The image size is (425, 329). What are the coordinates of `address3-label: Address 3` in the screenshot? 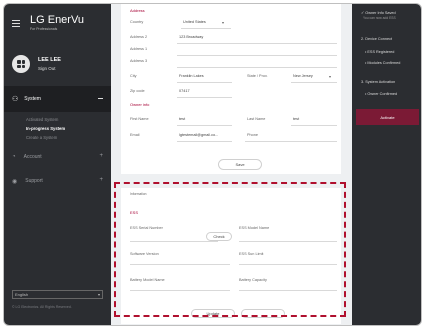 It's located at (139, 61).